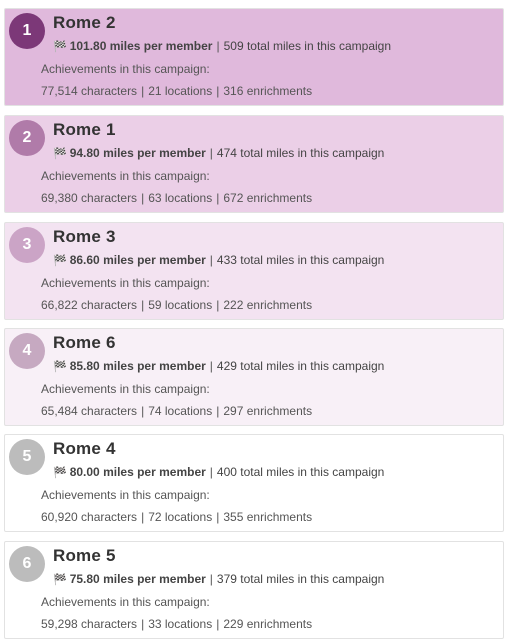 This screenshot has height=642, width=511. Describe the element at coordinates (137, 472) in the screenshot. I see `miles-per-member: 80.00 miles per member` at that location.